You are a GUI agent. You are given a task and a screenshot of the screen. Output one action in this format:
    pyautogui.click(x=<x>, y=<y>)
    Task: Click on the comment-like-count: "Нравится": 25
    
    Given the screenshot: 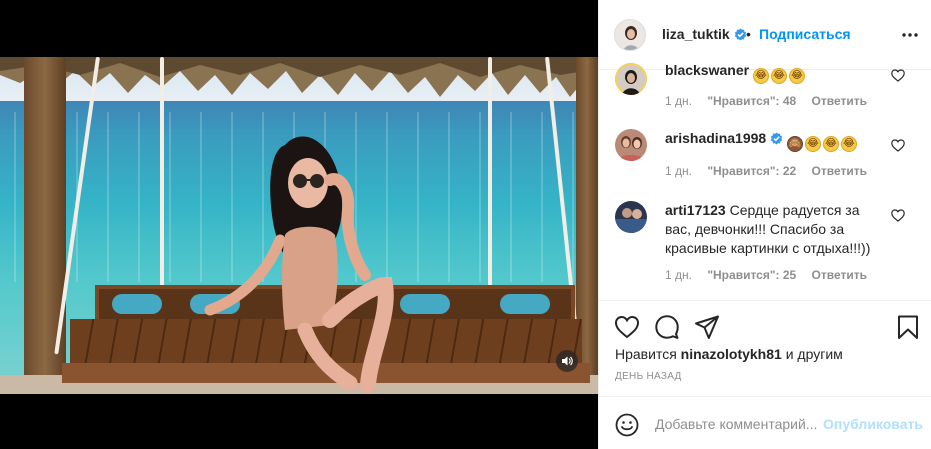 What is the action you would take?
    pyautogui.click(x=751, y=275)
    